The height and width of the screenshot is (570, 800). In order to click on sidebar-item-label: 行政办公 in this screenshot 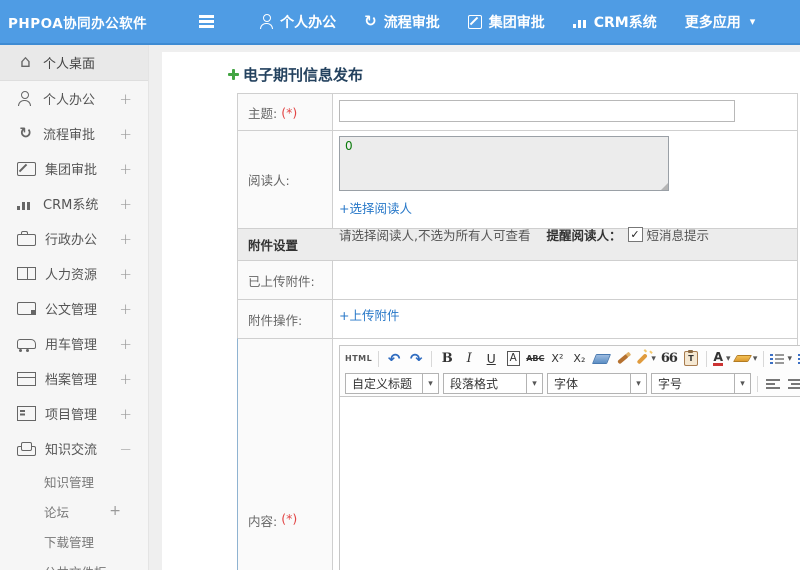, I will do `click(71, 240)`.